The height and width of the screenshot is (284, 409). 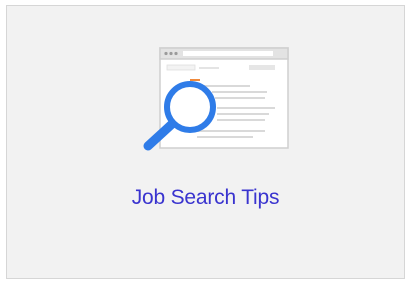 What do you see at coordinates (216, 99) in the screenshot?
I see `magnifier-over-browser-window-icon` at bounding box center [216, 99].